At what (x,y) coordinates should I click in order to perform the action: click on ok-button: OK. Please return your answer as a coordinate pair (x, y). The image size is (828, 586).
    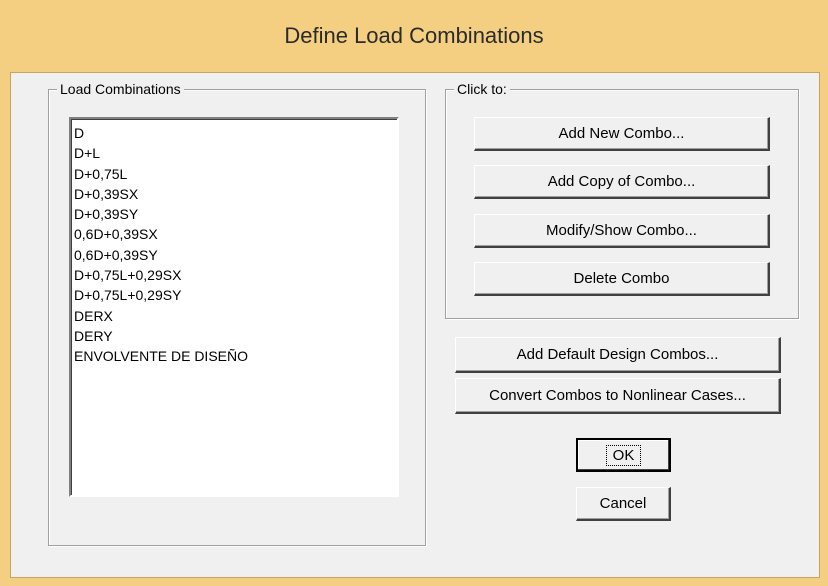
    Looking at the image, I should click on (623, 455).